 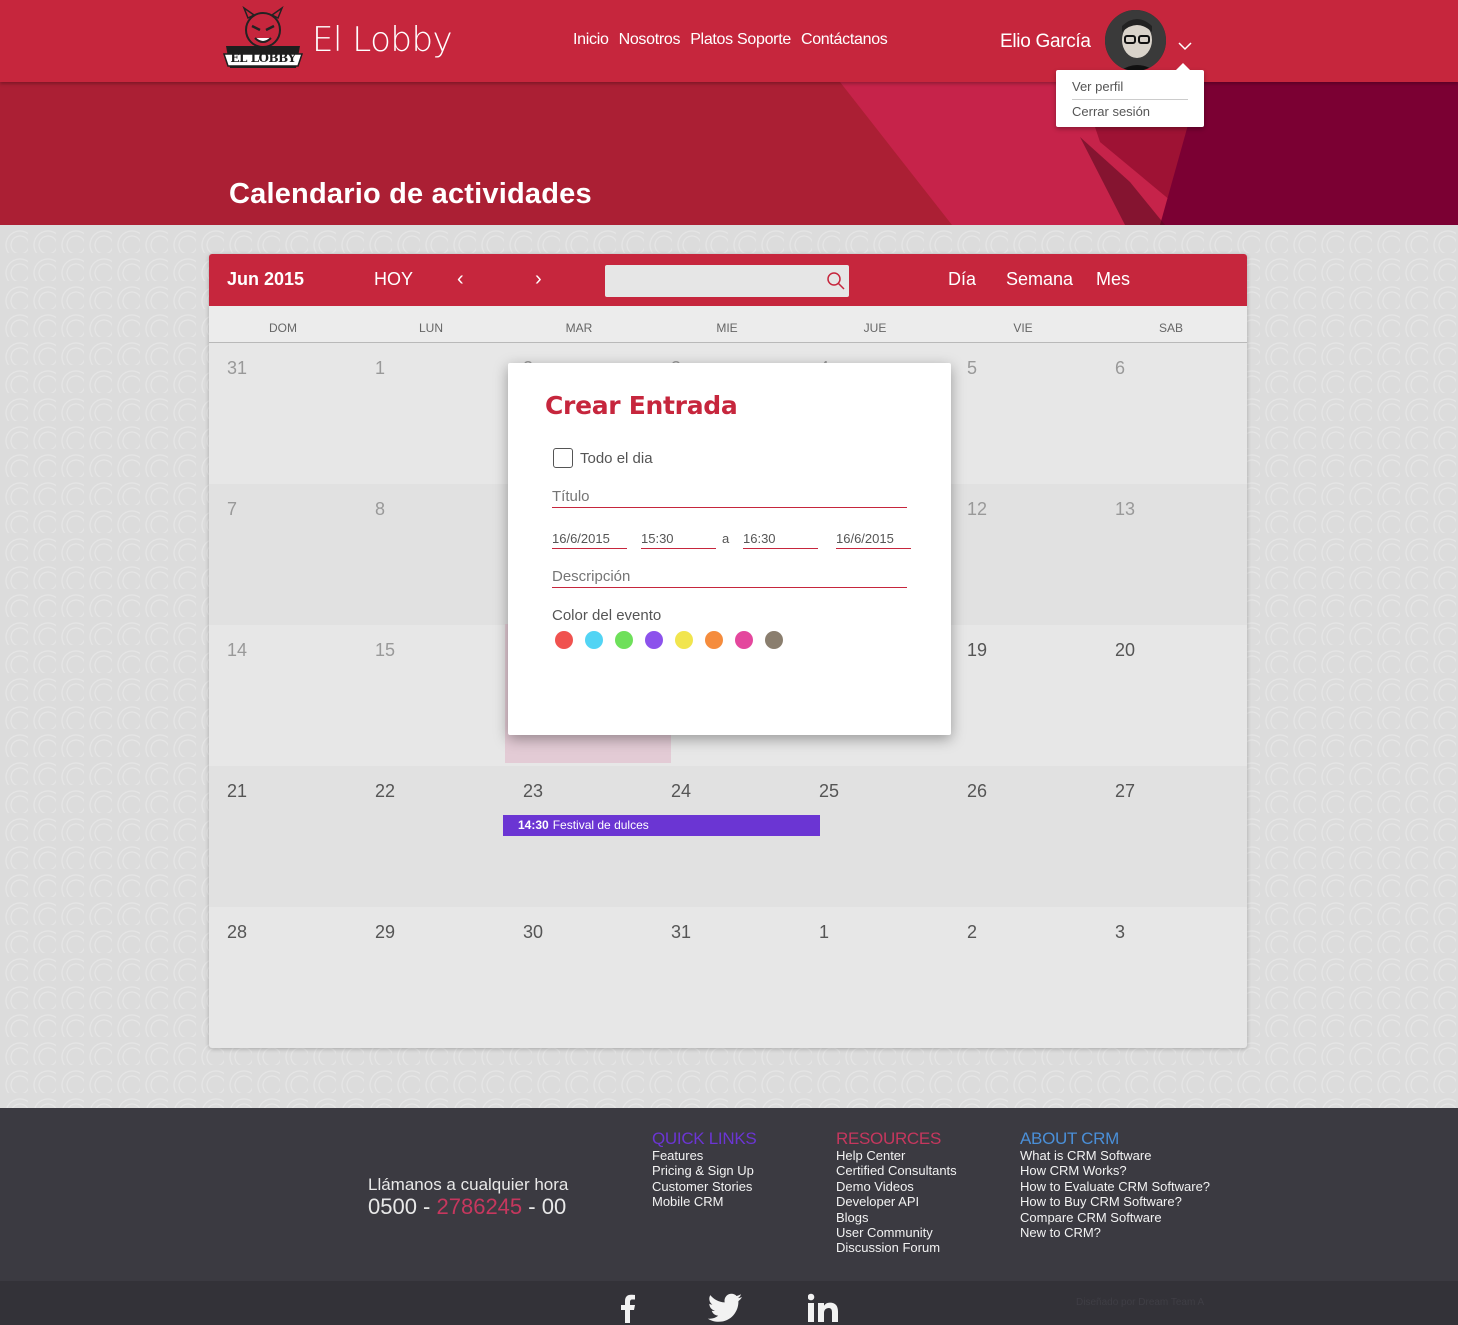 What do you see at coordinates (1125, 791) in the screenshot?
I see `day-cell: 27` at bounding box center [1125, 791].